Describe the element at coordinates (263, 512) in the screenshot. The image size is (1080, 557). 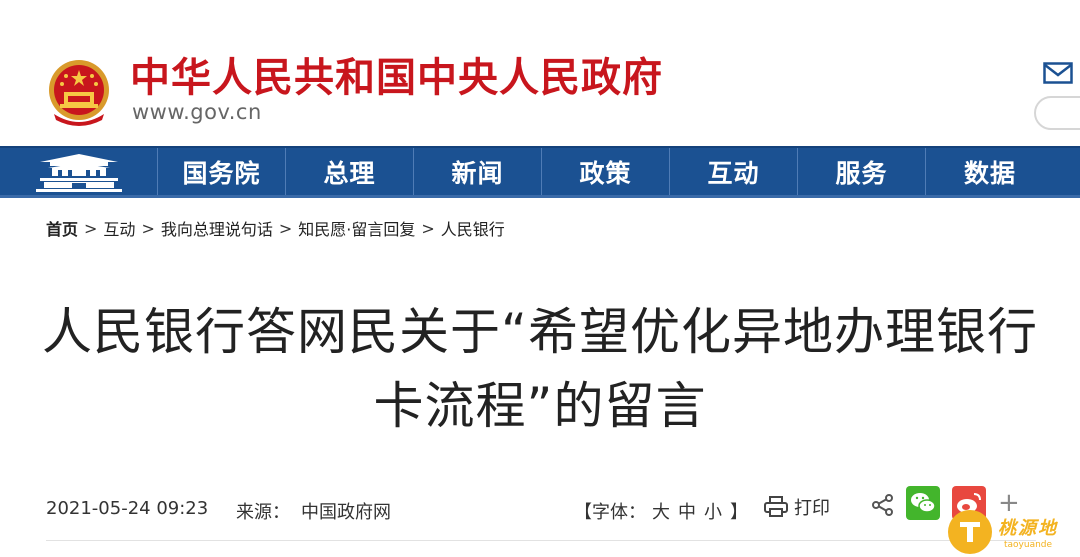
I see `source-label: 来源：` at that location.